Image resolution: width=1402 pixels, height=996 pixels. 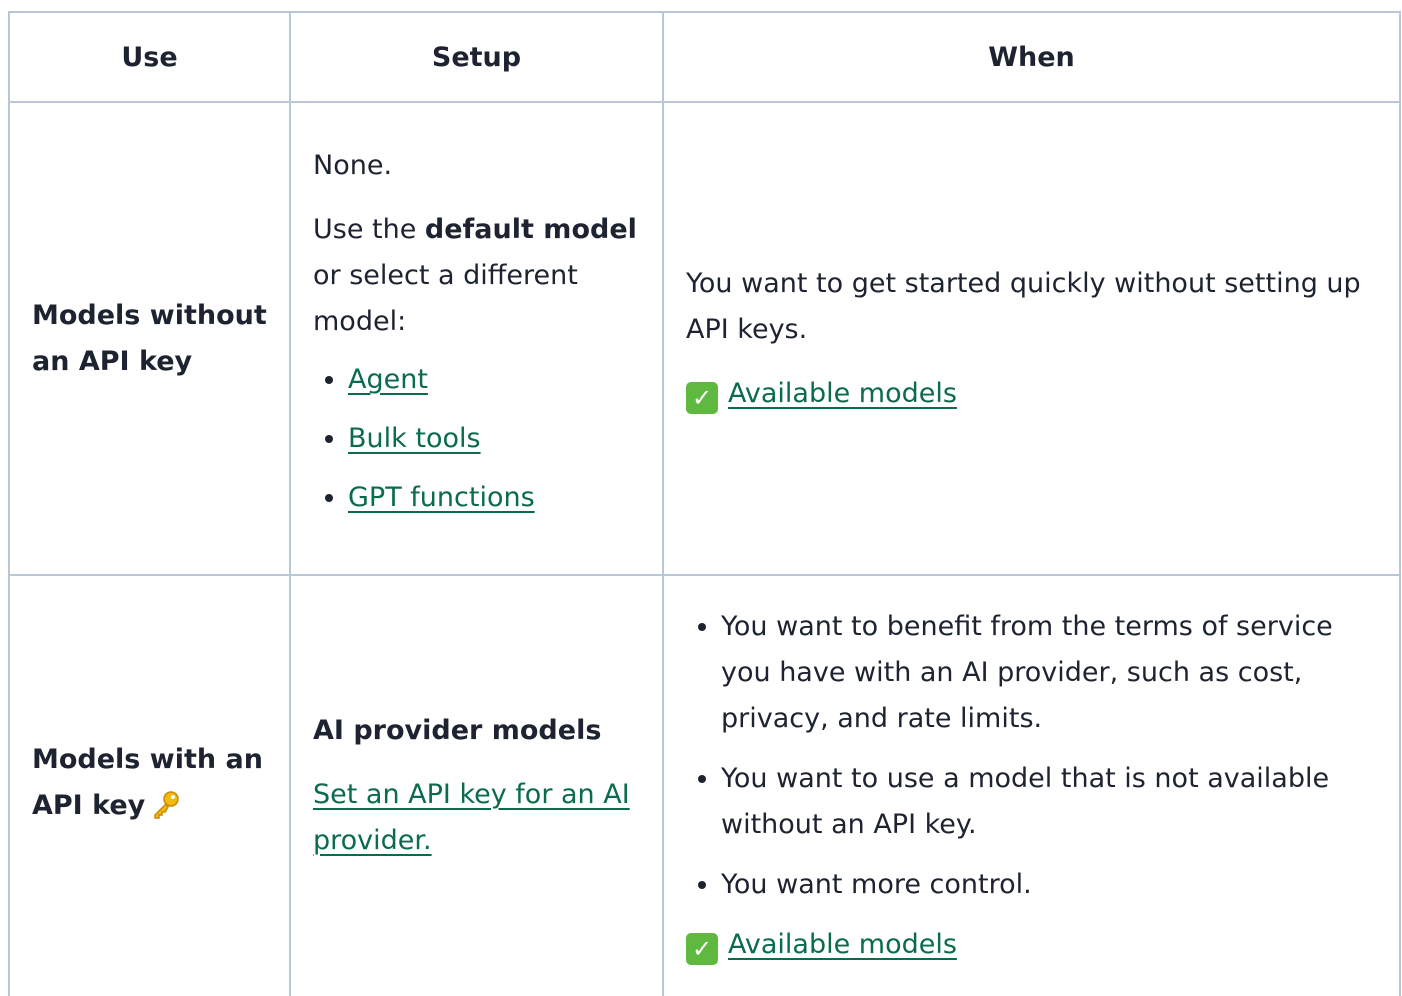 I want to click on list-item: GPT functions, so click(x=494, y=498).